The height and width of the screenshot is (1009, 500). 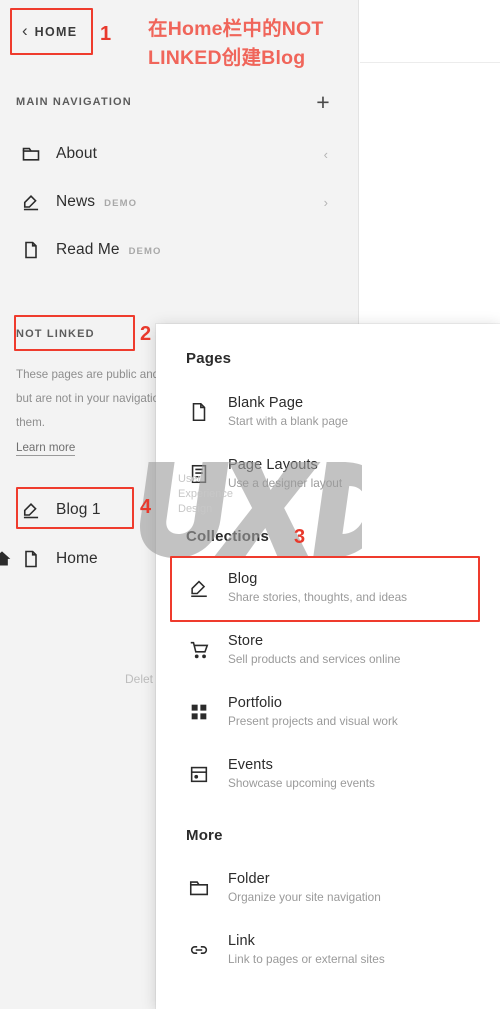 What do you see at coordinates (328, 774) in the screenshot?
I see `panel-item-events: Events Showcase upcoming events` at bounding box center [328, 774].